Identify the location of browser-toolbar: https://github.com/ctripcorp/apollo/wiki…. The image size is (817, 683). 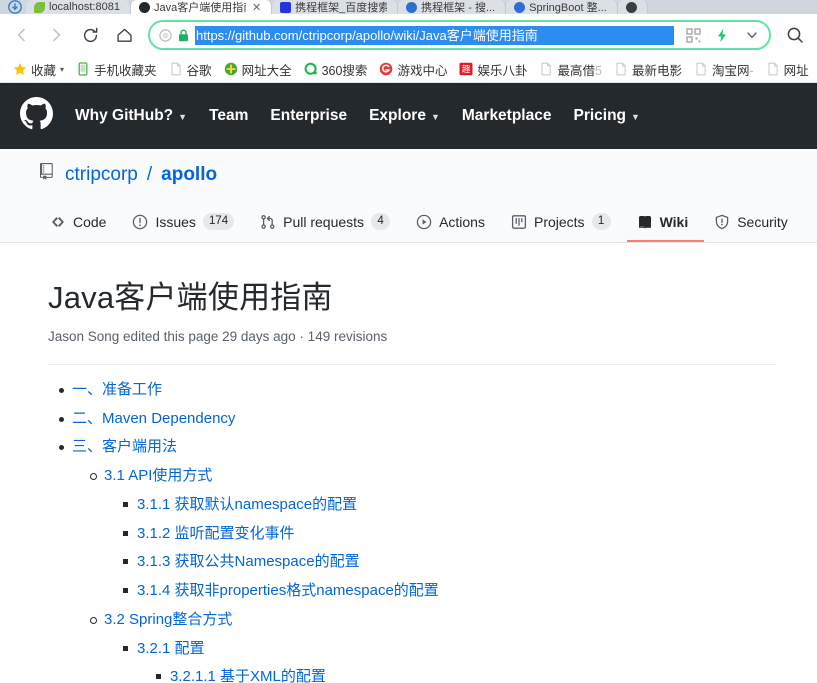
(408, 35).